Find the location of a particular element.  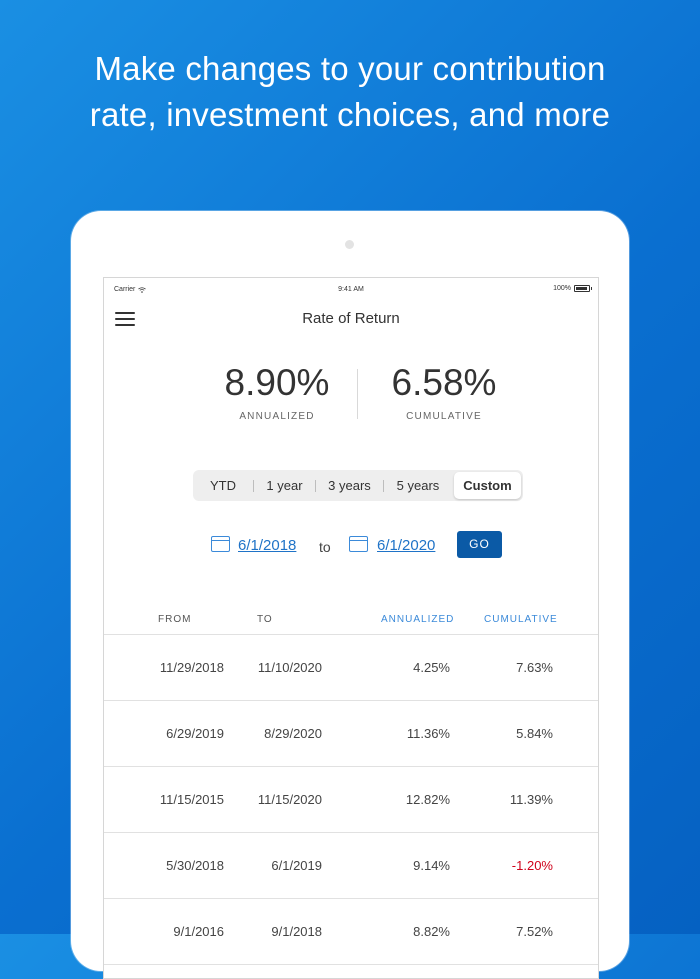

period-3-years: 3 years is located at coordinates (349, 485).